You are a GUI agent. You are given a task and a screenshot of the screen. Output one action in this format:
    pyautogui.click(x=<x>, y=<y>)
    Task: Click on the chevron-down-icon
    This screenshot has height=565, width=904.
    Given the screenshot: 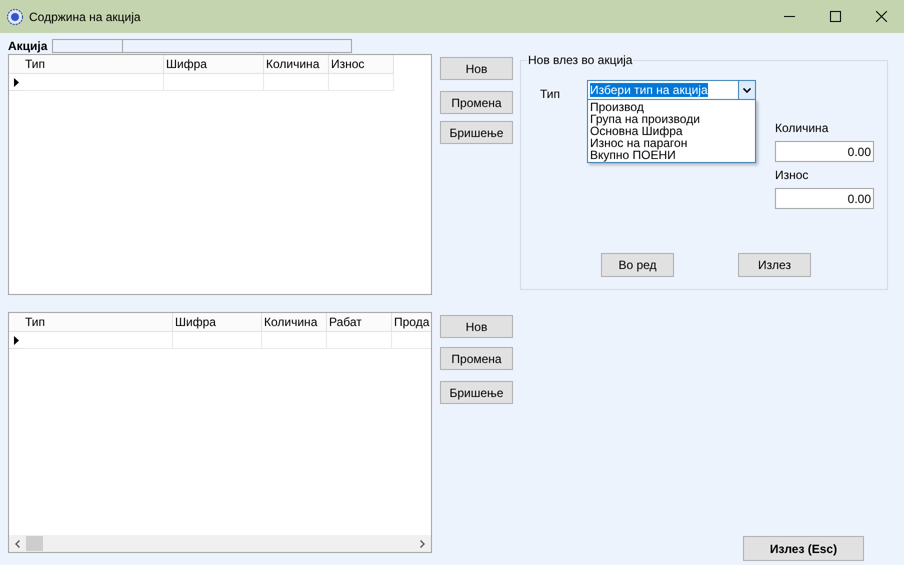 What is the action you would take?
    pyautogui.click(x=747, y=90)
    